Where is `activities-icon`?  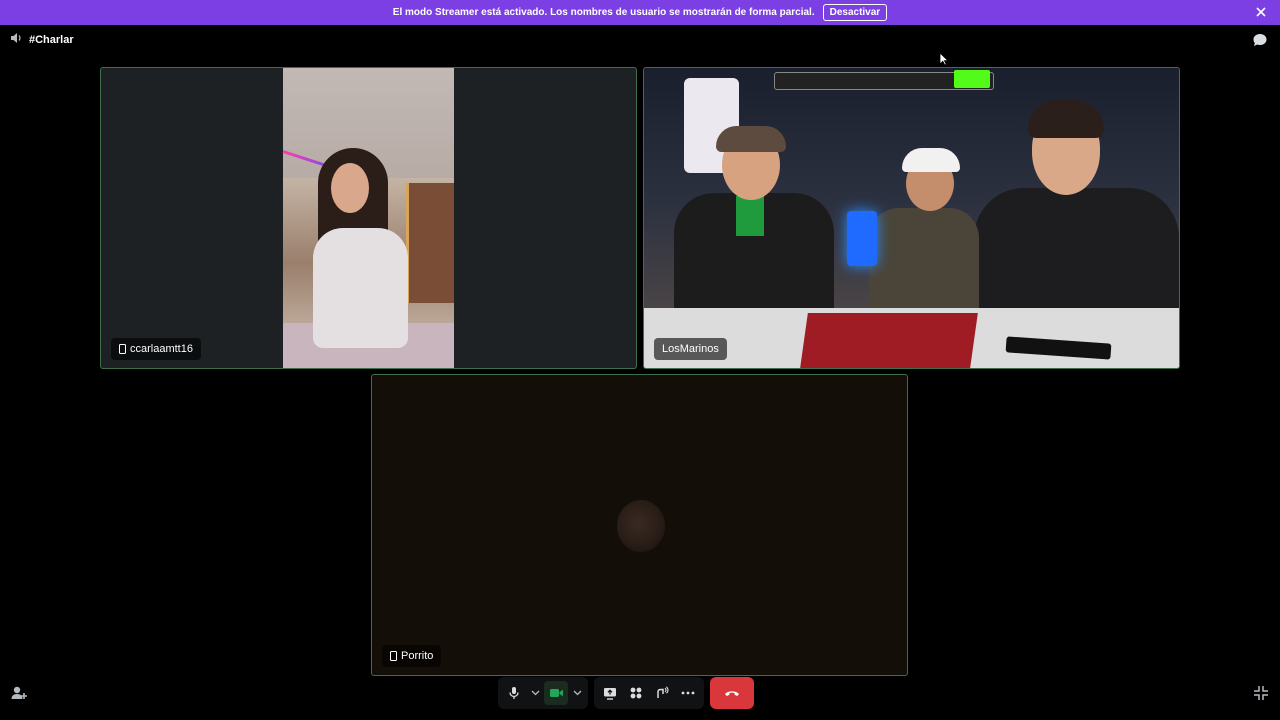 activities-icon is located at coordinates (636, 693).